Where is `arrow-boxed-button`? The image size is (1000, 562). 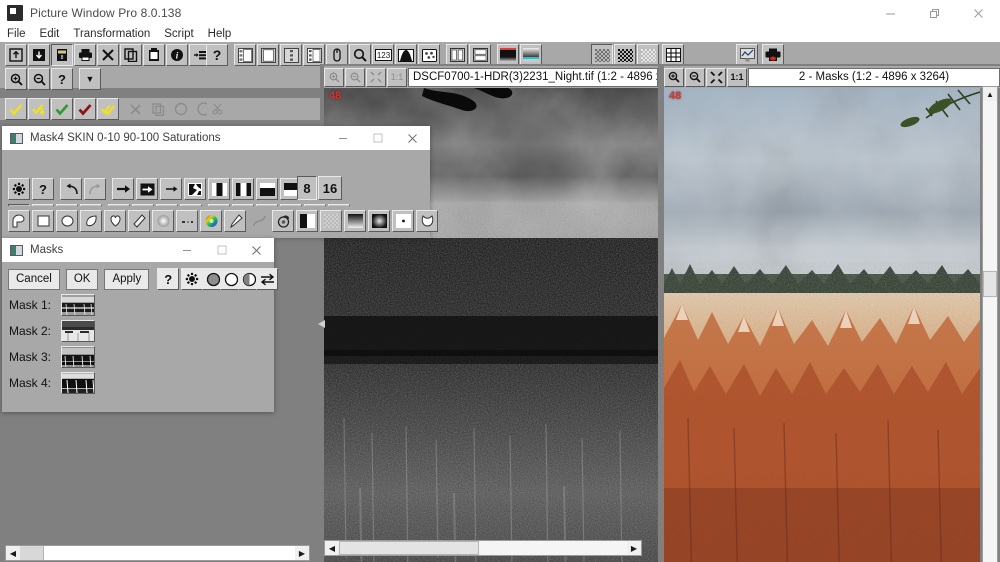
arrow-boxed-button is located at coordinates (147, 189).